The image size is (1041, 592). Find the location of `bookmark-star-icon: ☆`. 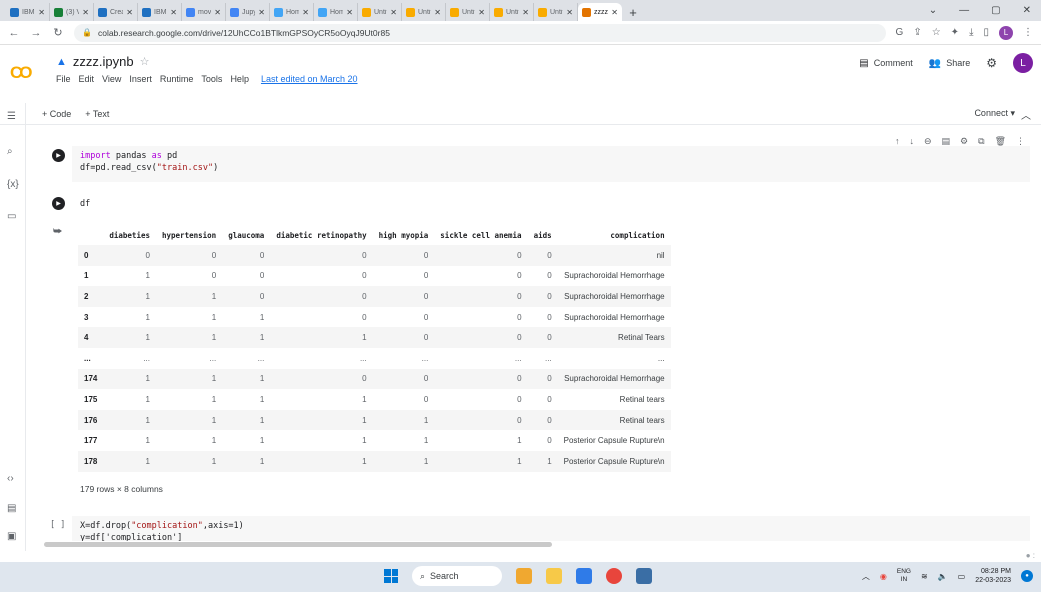

bookmark-star-icon: ☆ is located at coordinates (936, 32).